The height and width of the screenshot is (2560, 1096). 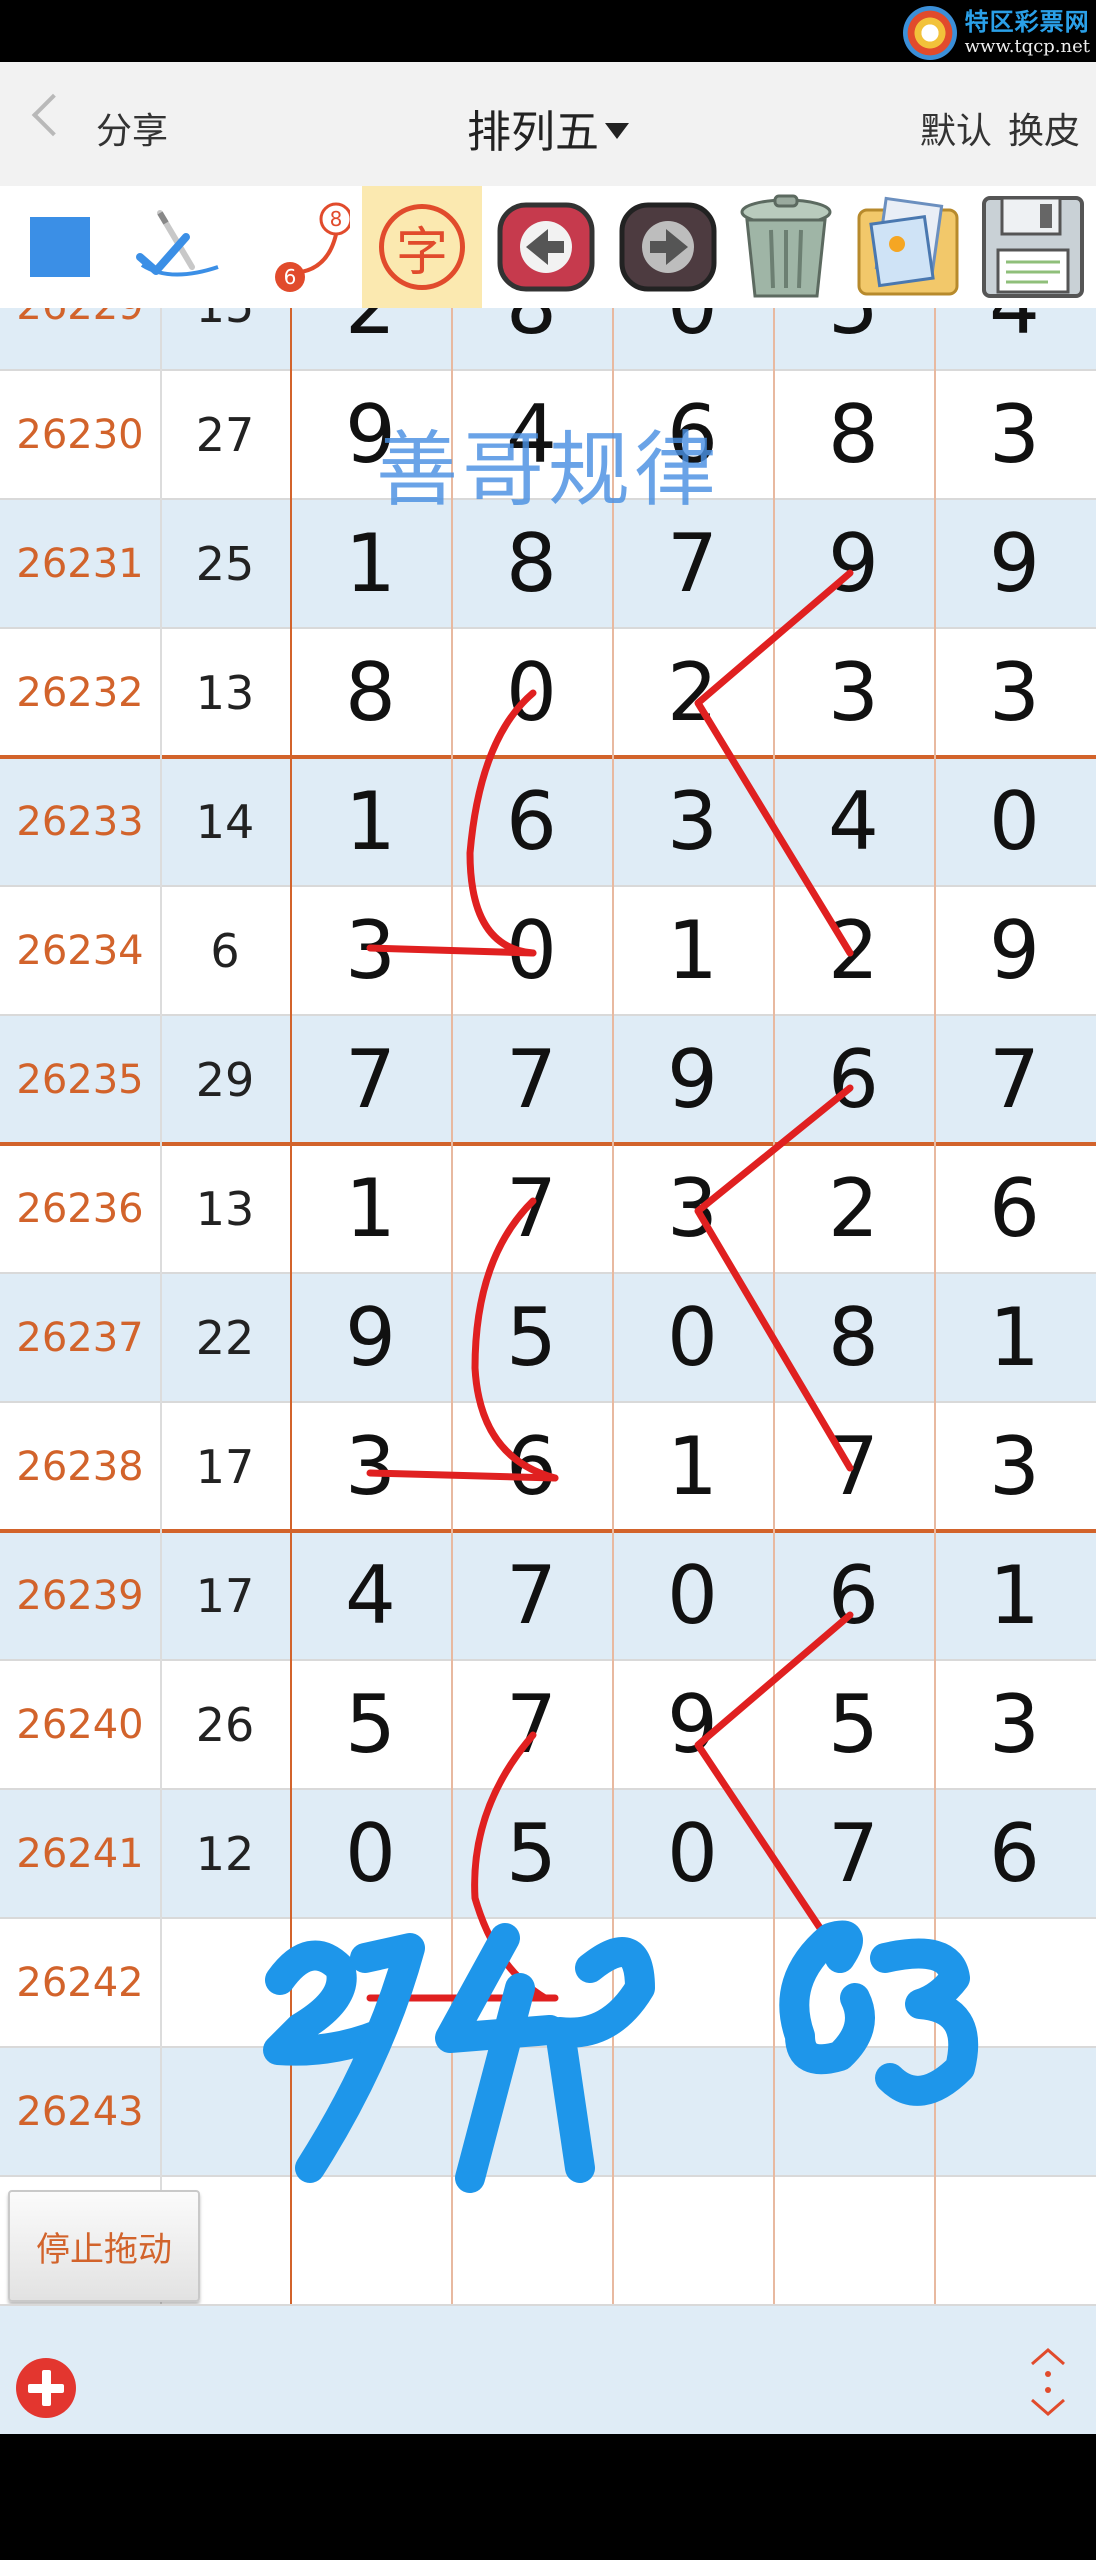 I want to click on sum-value: 6, so click(x=225, y=950).